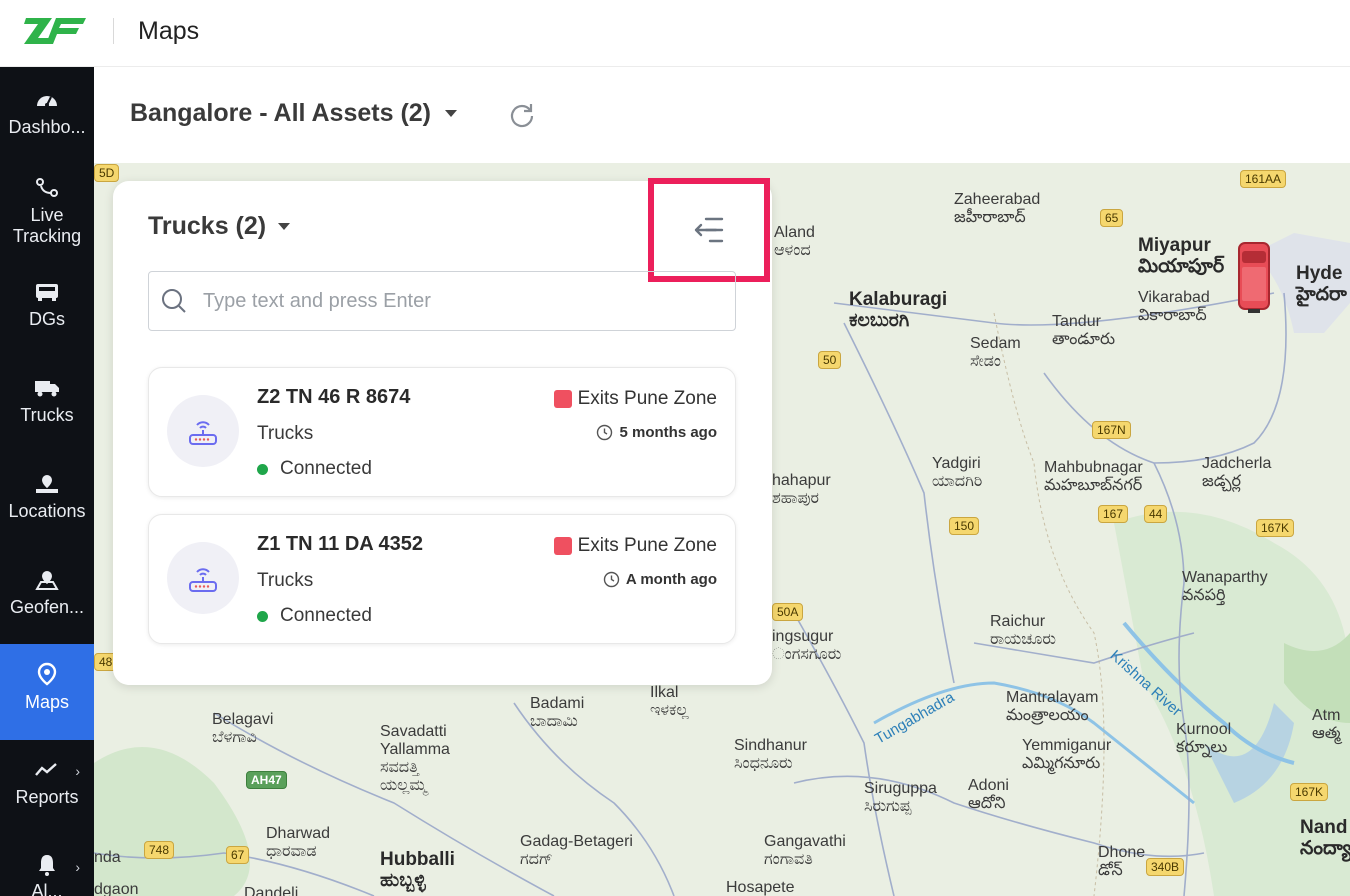  I want to click on map-label: Gangavathi ಗಂಗಾವತಿ, so click(805, 850).